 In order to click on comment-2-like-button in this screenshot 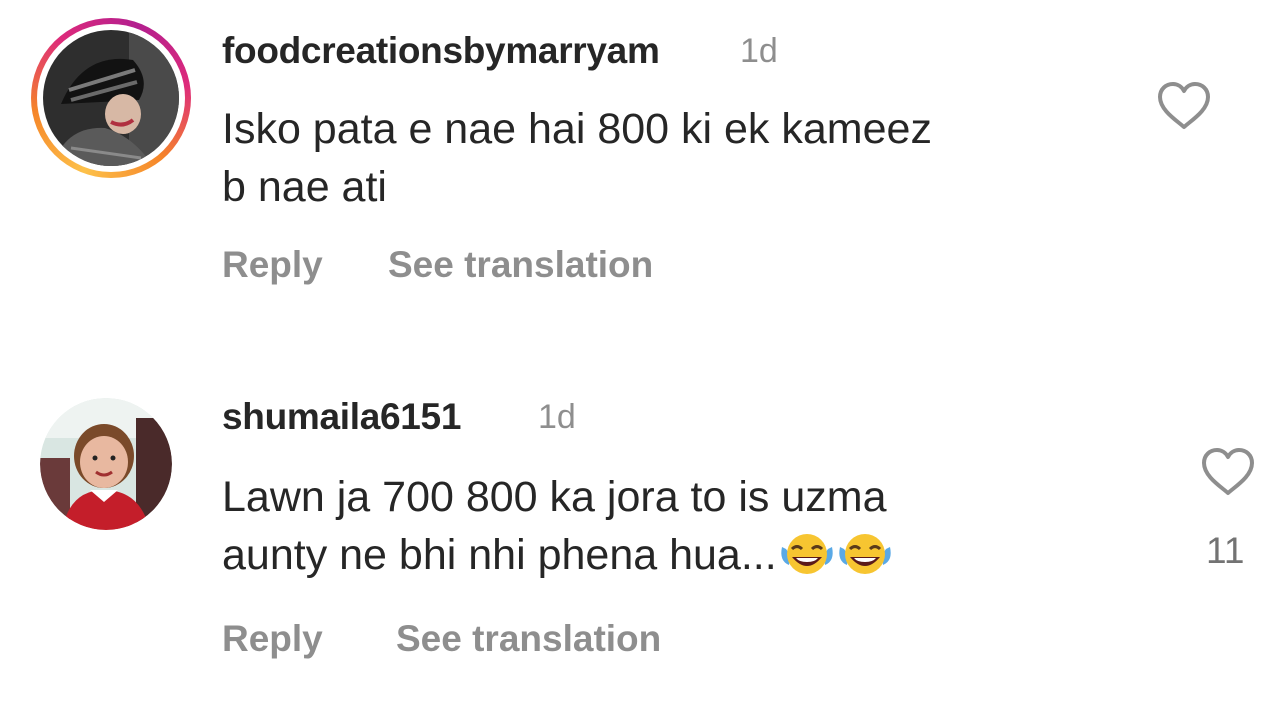, I will do `click(1228, 472)`.